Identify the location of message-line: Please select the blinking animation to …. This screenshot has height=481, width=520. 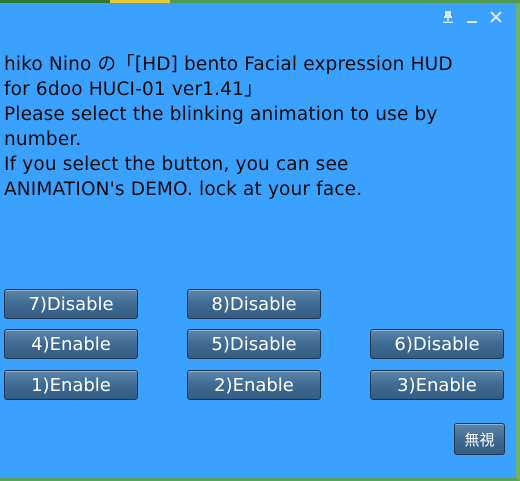
(221, 114).